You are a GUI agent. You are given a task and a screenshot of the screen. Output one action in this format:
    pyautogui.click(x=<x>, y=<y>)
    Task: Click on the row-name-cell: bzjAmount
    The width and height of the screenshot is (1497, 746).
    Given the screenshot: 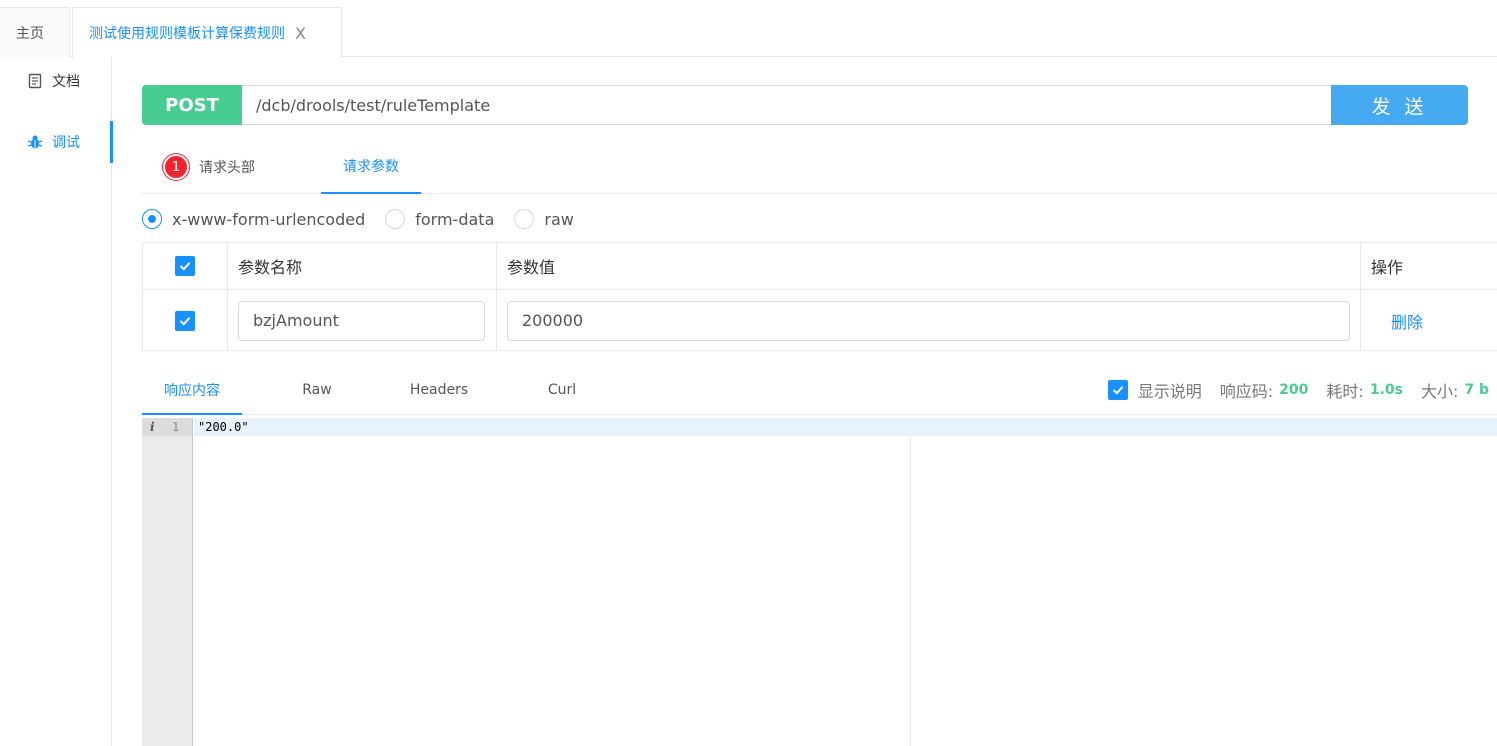 What is the action you would take?
    pyautogui.click(x=362, y=320)
    